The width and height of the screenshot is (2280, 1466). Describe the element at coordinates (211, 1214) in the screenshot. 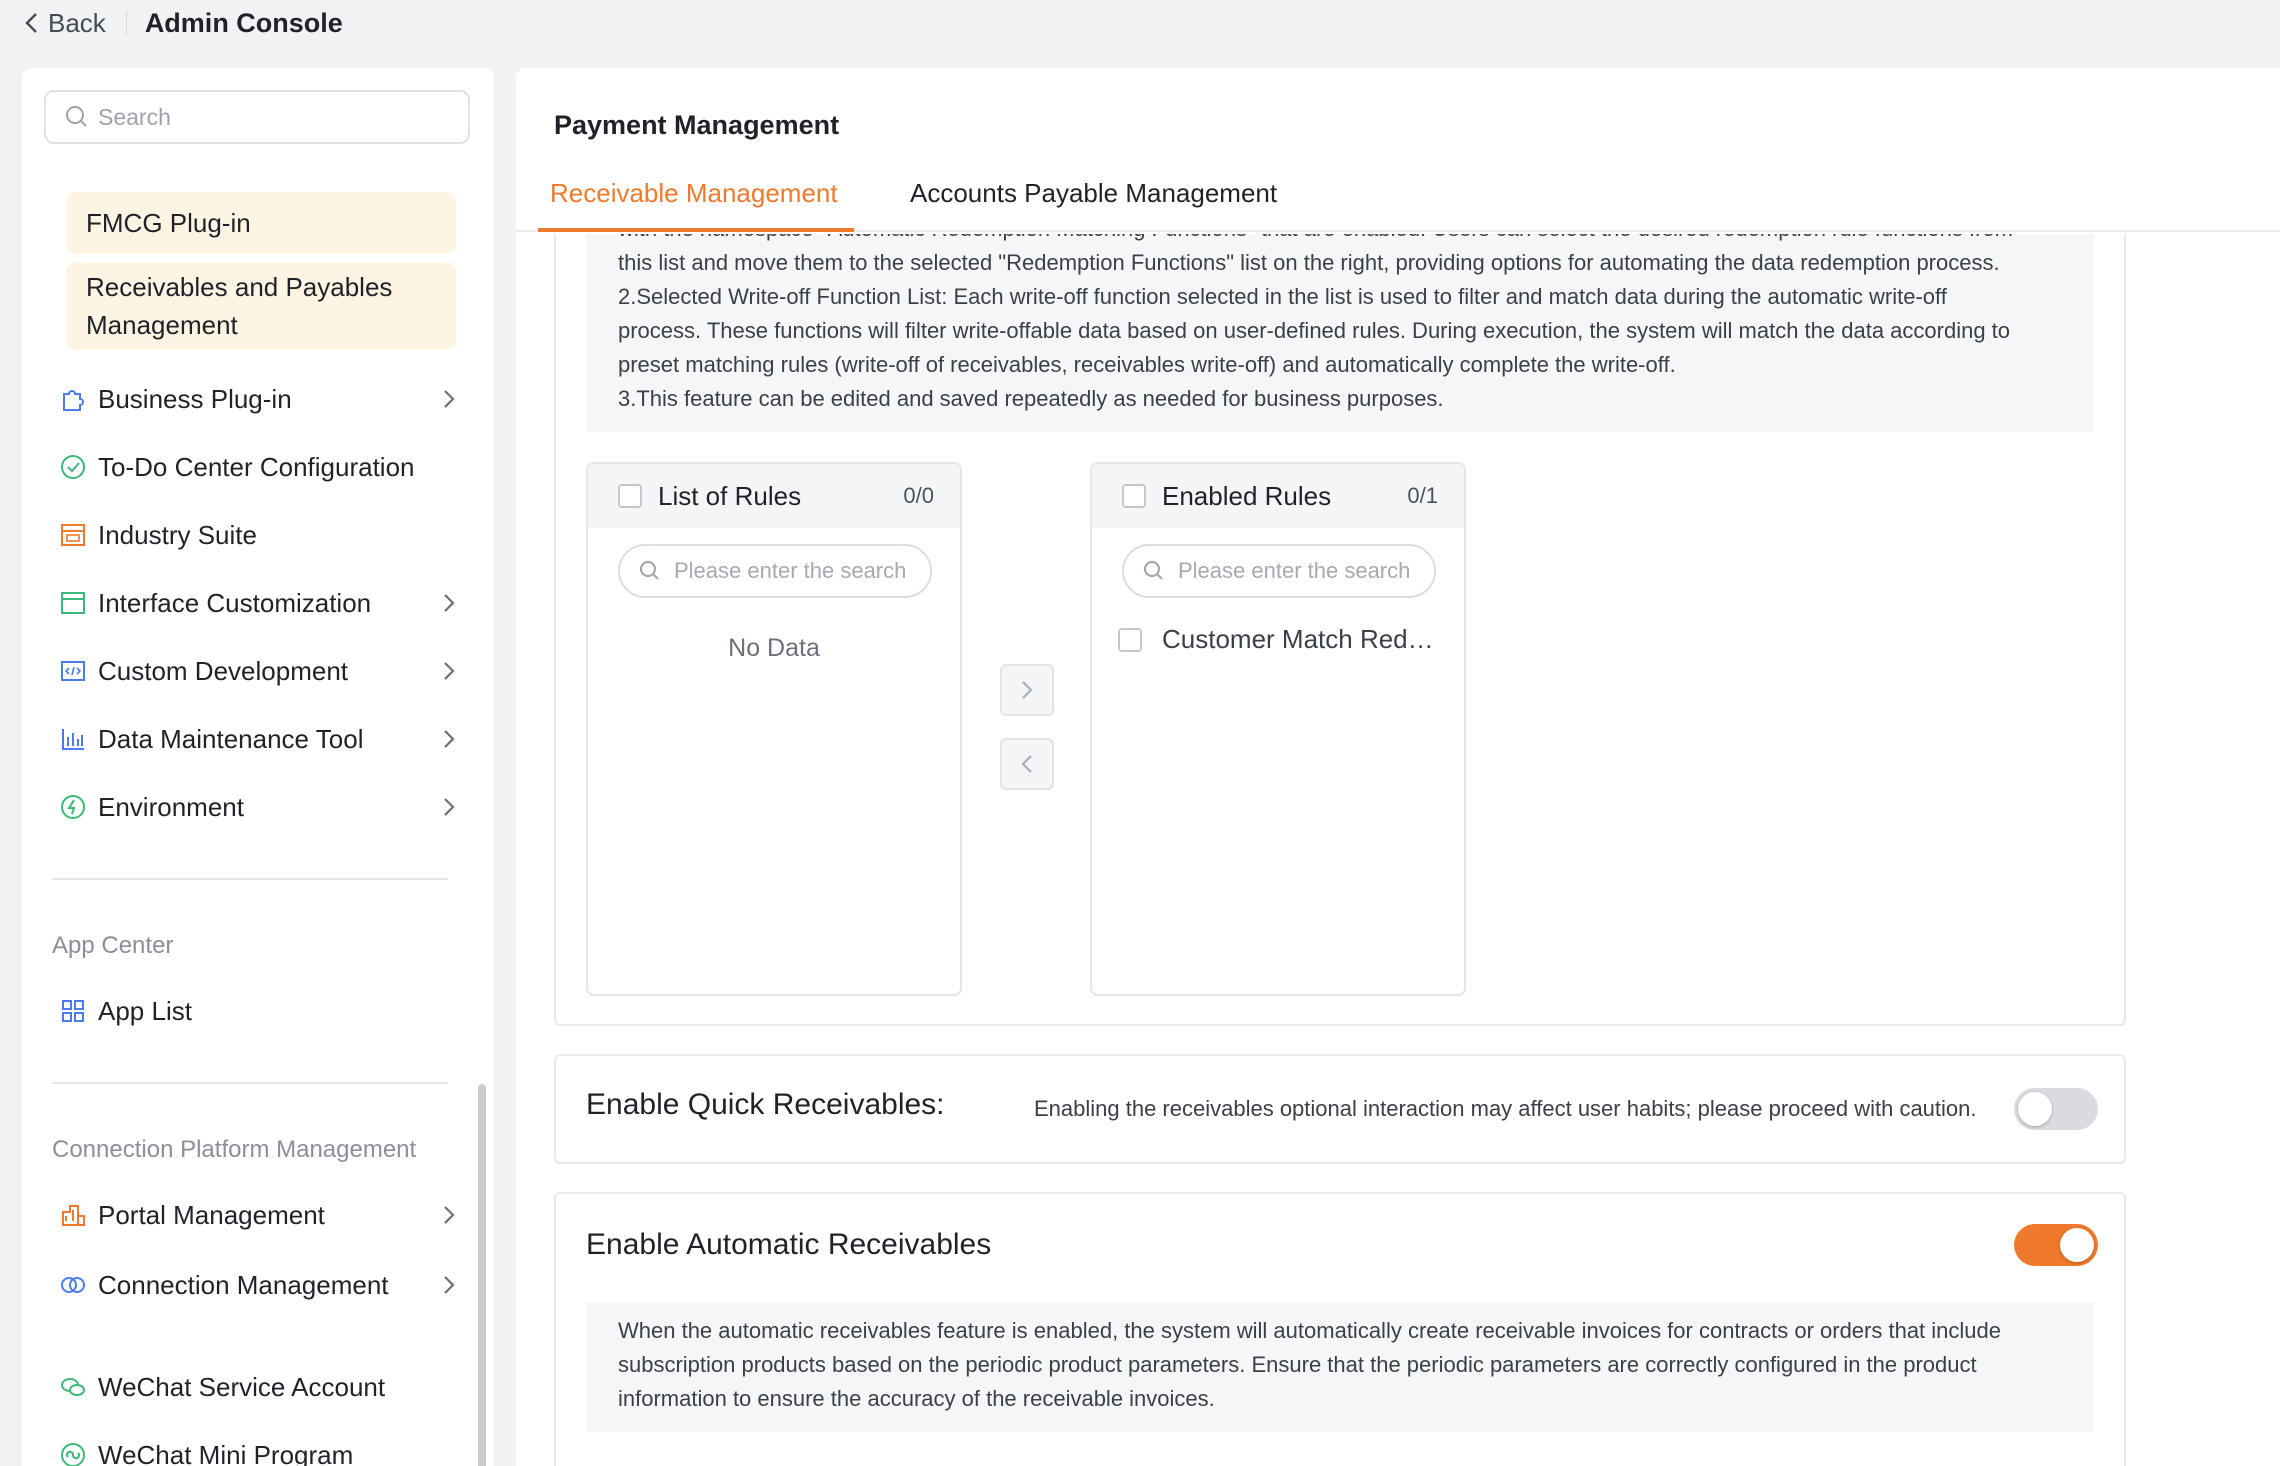

I see `sidebar-item-label: Portal Management` at that location.